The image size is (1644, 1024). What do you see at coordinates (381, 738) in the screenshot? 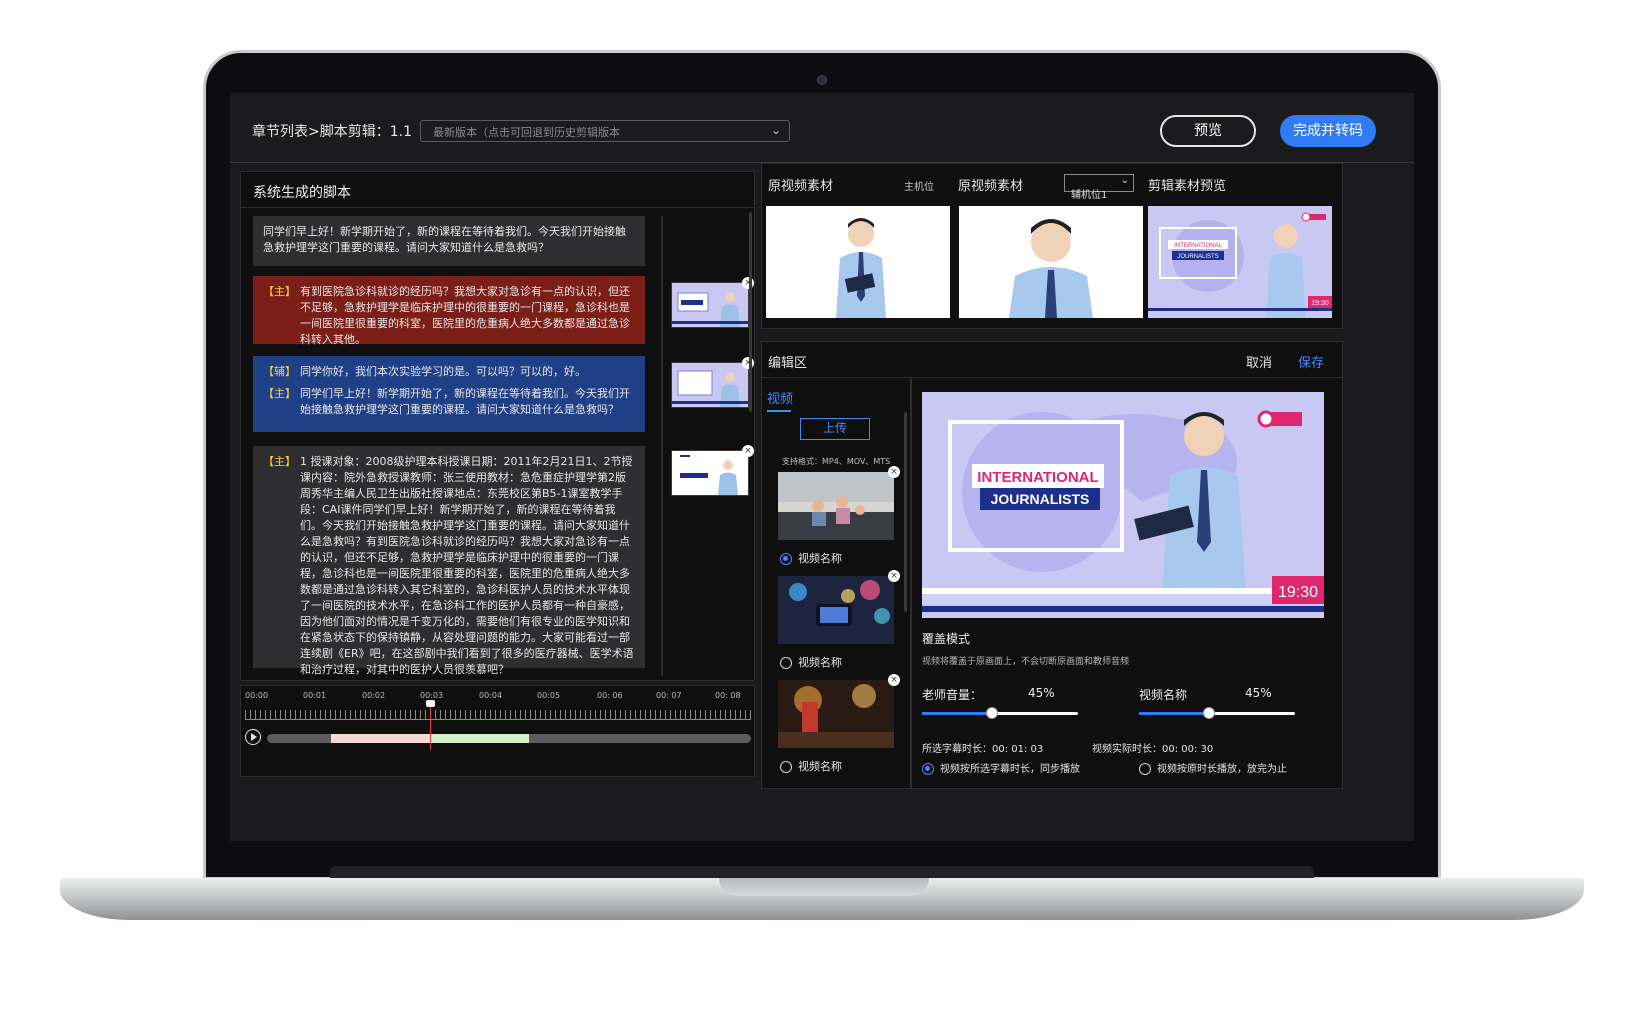
I see `main-segment` at bounding box center [381, 738].